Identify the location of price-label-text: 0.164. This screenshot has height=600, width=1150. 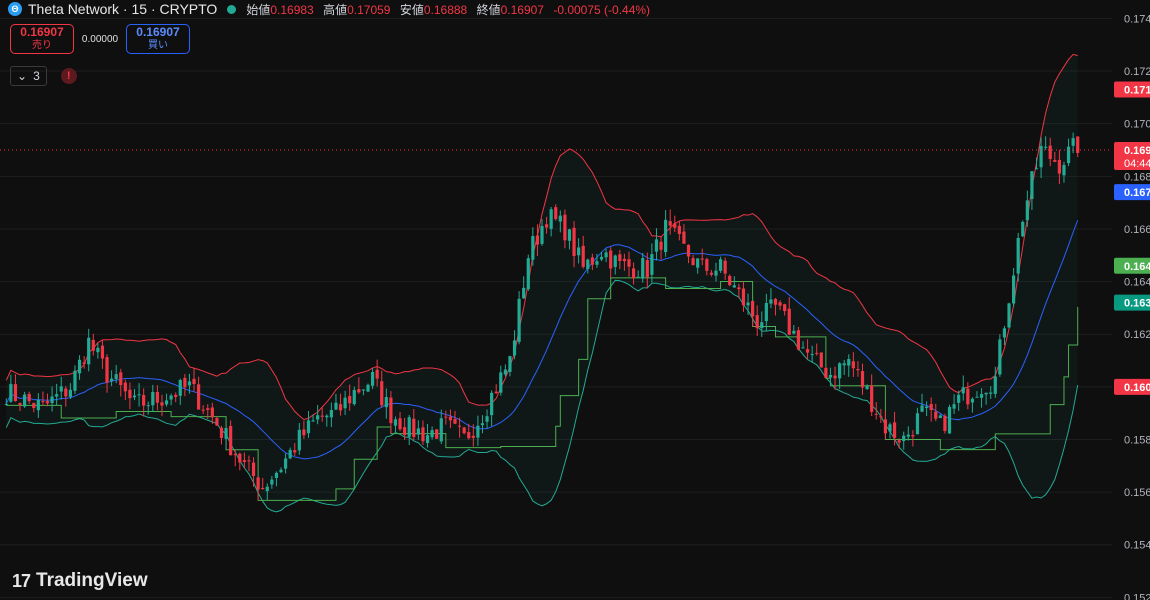
(1137, 267).